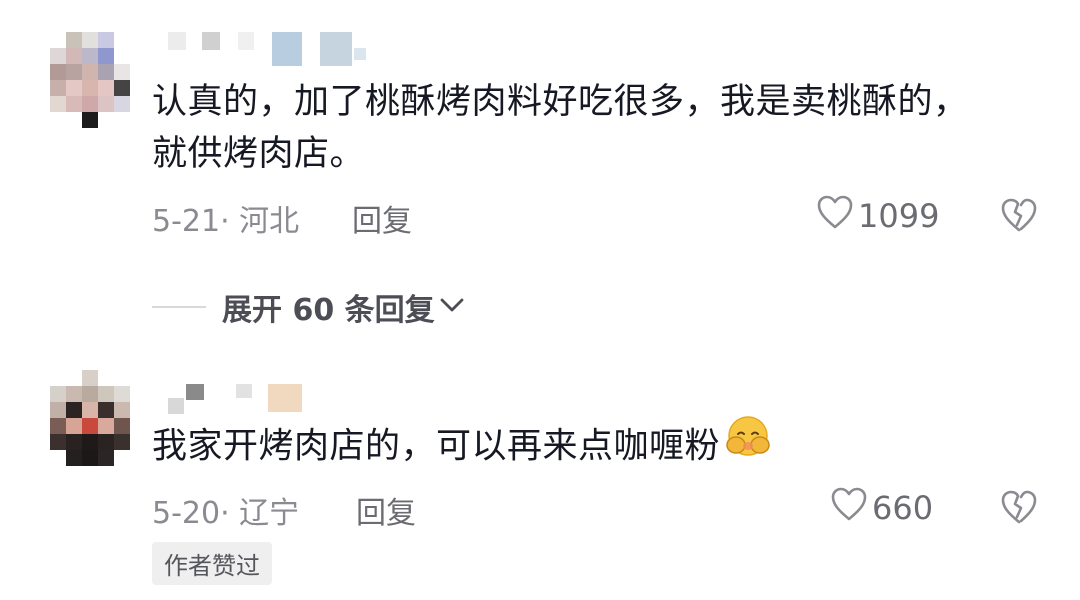  I want to click on like-count: 1099, so click(899, 216).